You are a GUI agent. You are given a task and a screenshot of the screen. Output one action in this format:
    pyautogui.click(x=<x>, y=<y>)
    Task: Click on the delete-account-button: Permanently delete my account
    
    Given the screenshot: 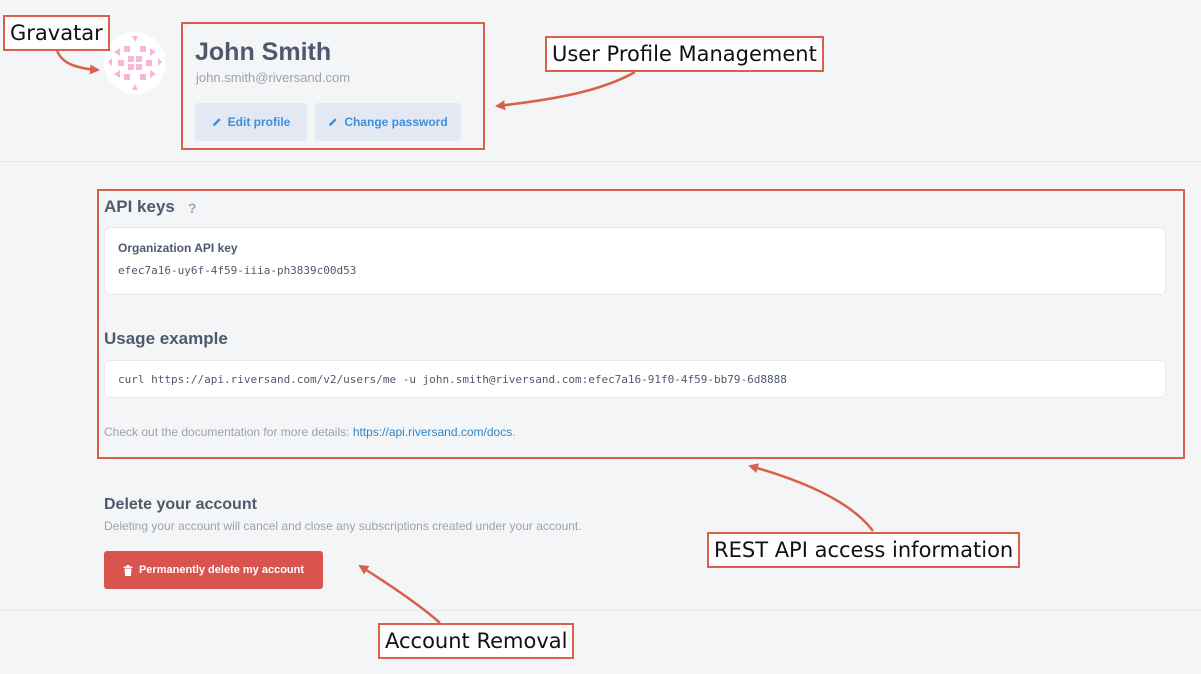 What is the action you would take?
    pyautogui.click(x=213, y=570)
    